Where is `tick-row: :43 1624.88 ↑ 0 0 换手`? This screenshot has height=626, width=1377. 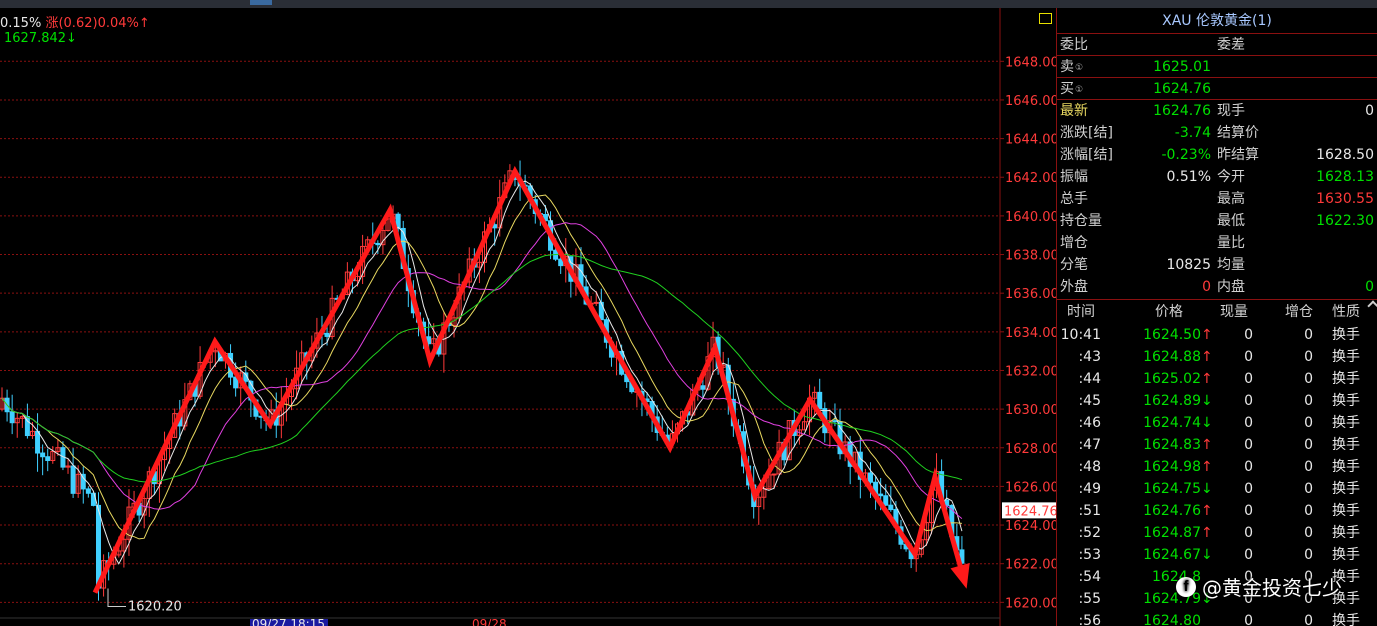 tick-row: :43 1624.88 ↑ 0 0 换手 is located at coordinates (1217, 357).